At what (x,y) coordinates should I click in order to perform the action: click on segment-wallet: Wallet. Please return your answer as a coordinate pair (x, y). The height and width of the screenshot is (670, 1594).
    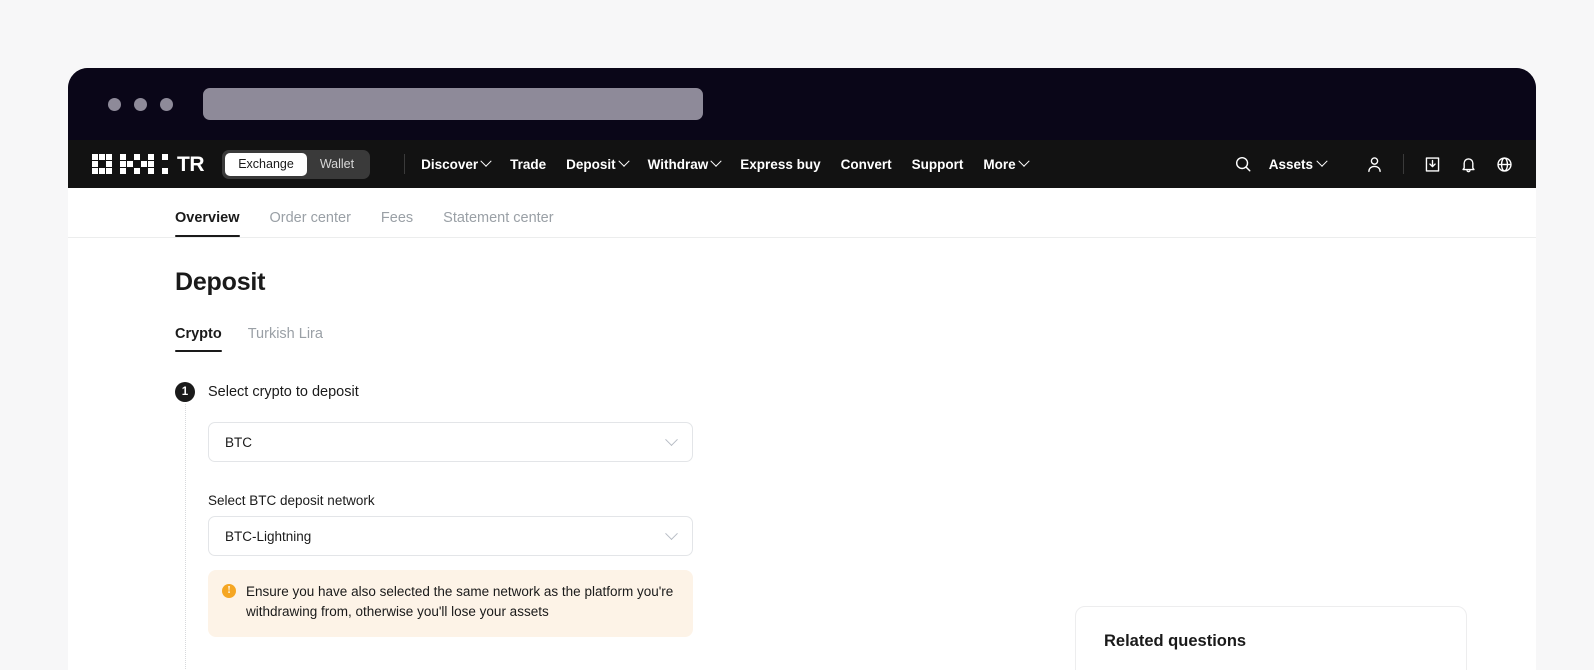
    Looking at the image, I should click on (337, 164).